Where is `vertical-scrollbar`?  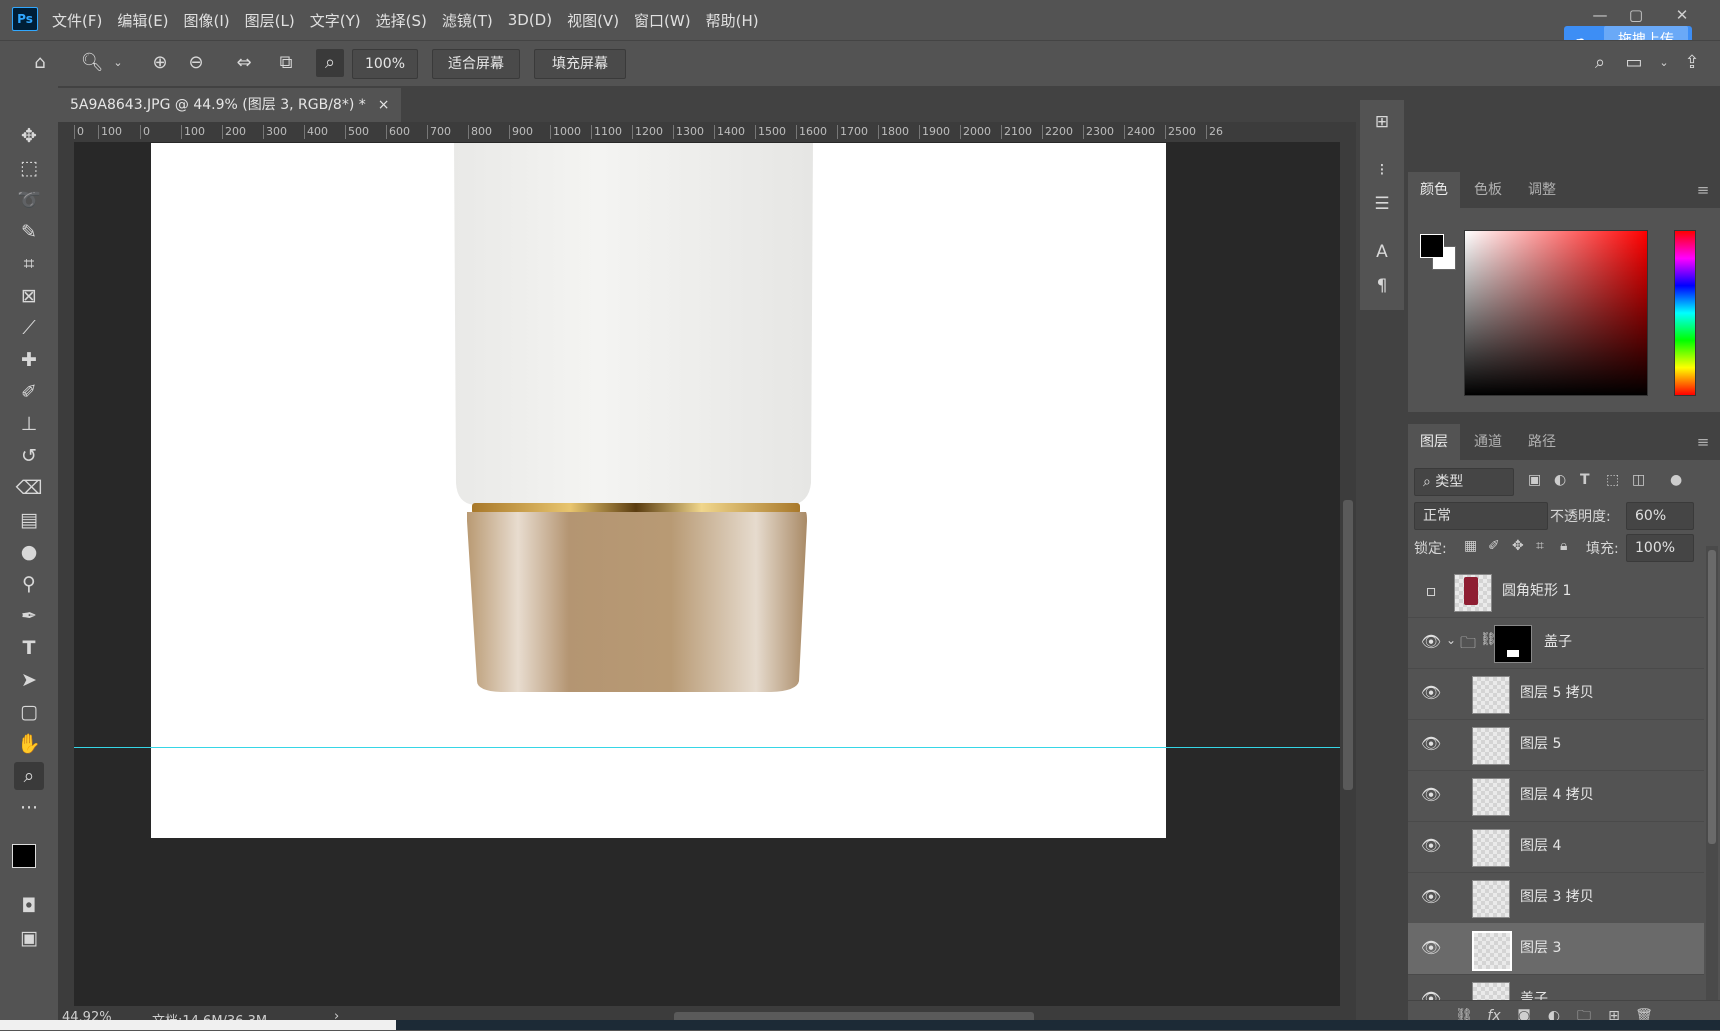
vertical-scrollbar is located at coordinates (1348, 564).